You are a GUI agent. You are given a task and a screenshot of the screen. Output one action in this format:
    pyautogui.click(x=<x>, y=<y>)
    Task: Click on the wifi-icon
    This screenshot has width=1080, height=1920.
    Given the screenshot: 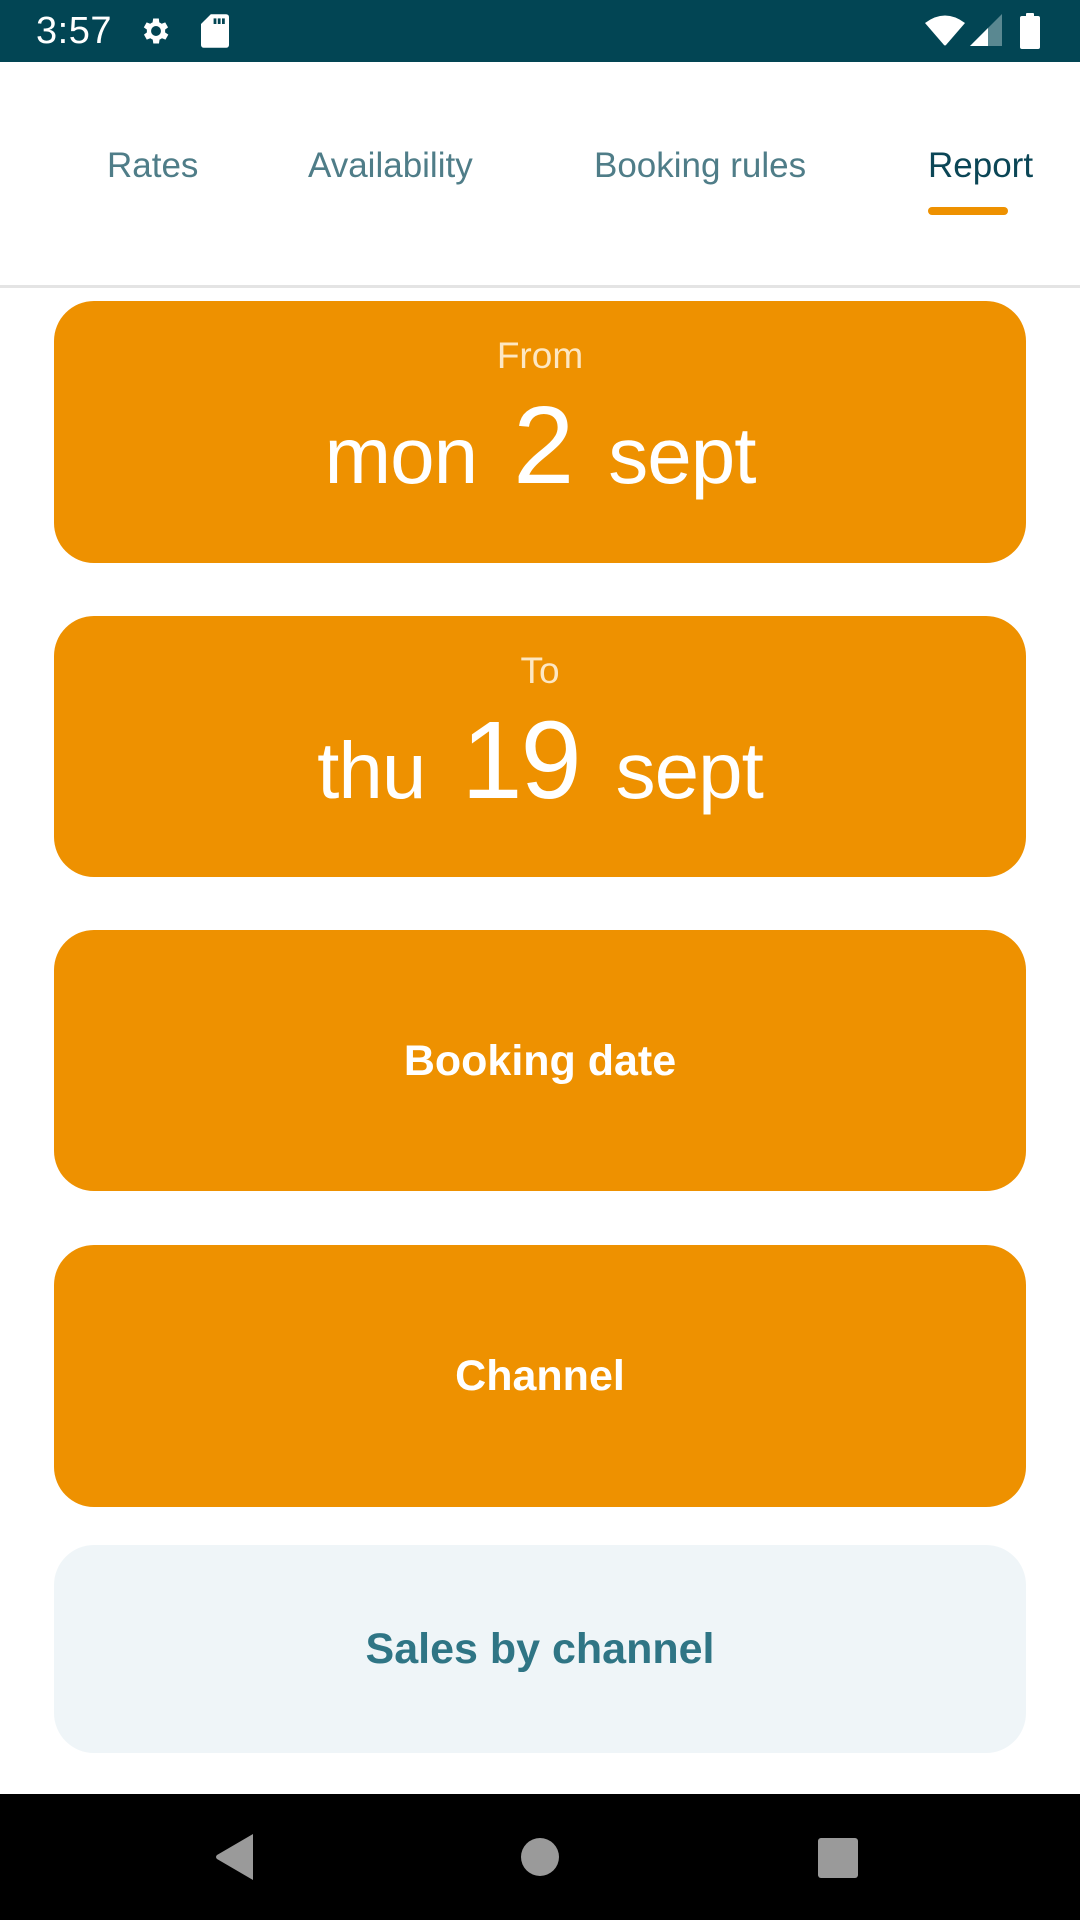 What is the action you would take?
    pyautogui.click(x=945, y=30)
    